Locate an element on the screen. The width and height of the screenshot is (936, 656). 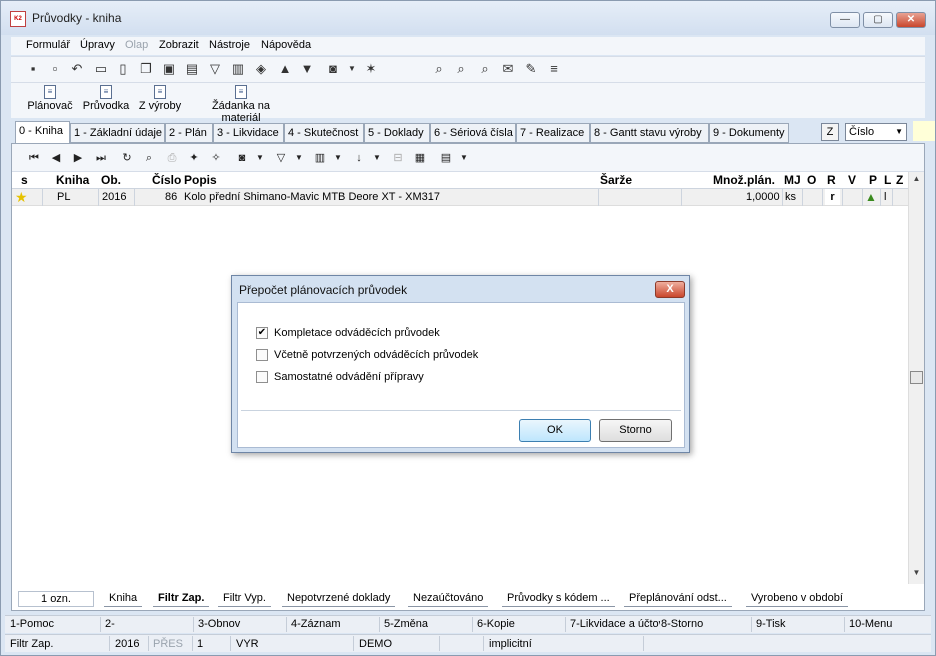
ribbon-pruvodka: ≡ Průvodka is located at coordinates (106, 98).